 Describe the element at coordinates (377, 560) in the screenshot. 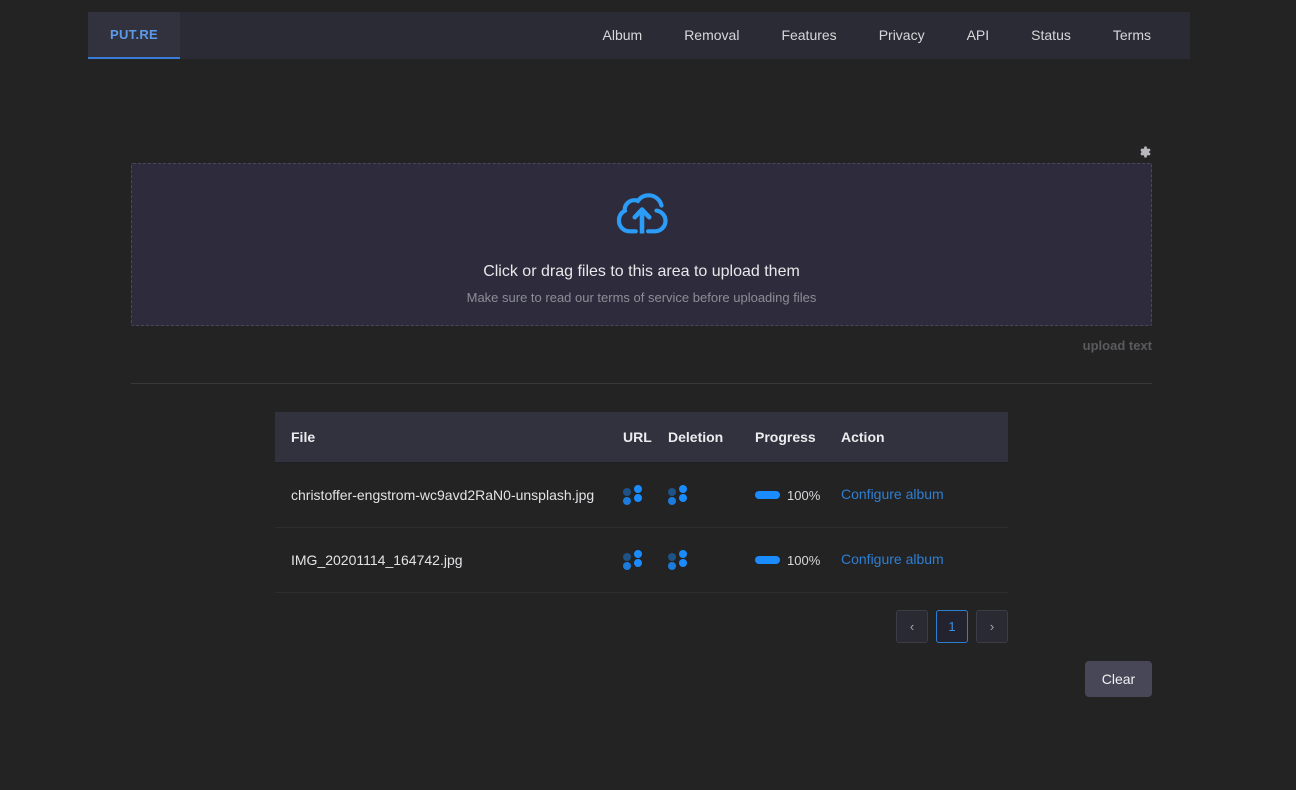

I see `file-name: IMG_20201114_164742.jpg` at that location.